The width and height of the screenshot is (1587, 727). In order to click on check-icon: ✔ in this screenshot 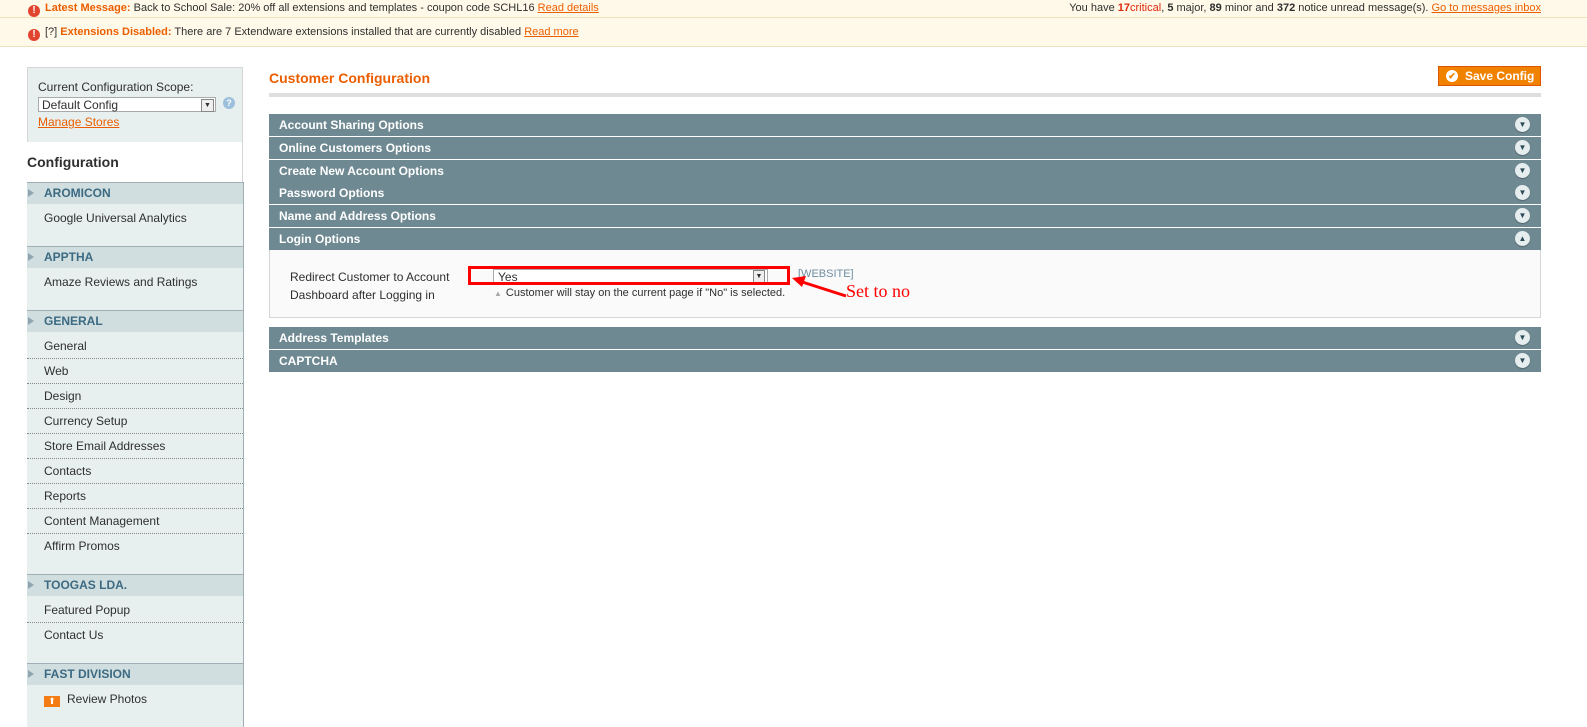, I will do `click(1452, 76)`.